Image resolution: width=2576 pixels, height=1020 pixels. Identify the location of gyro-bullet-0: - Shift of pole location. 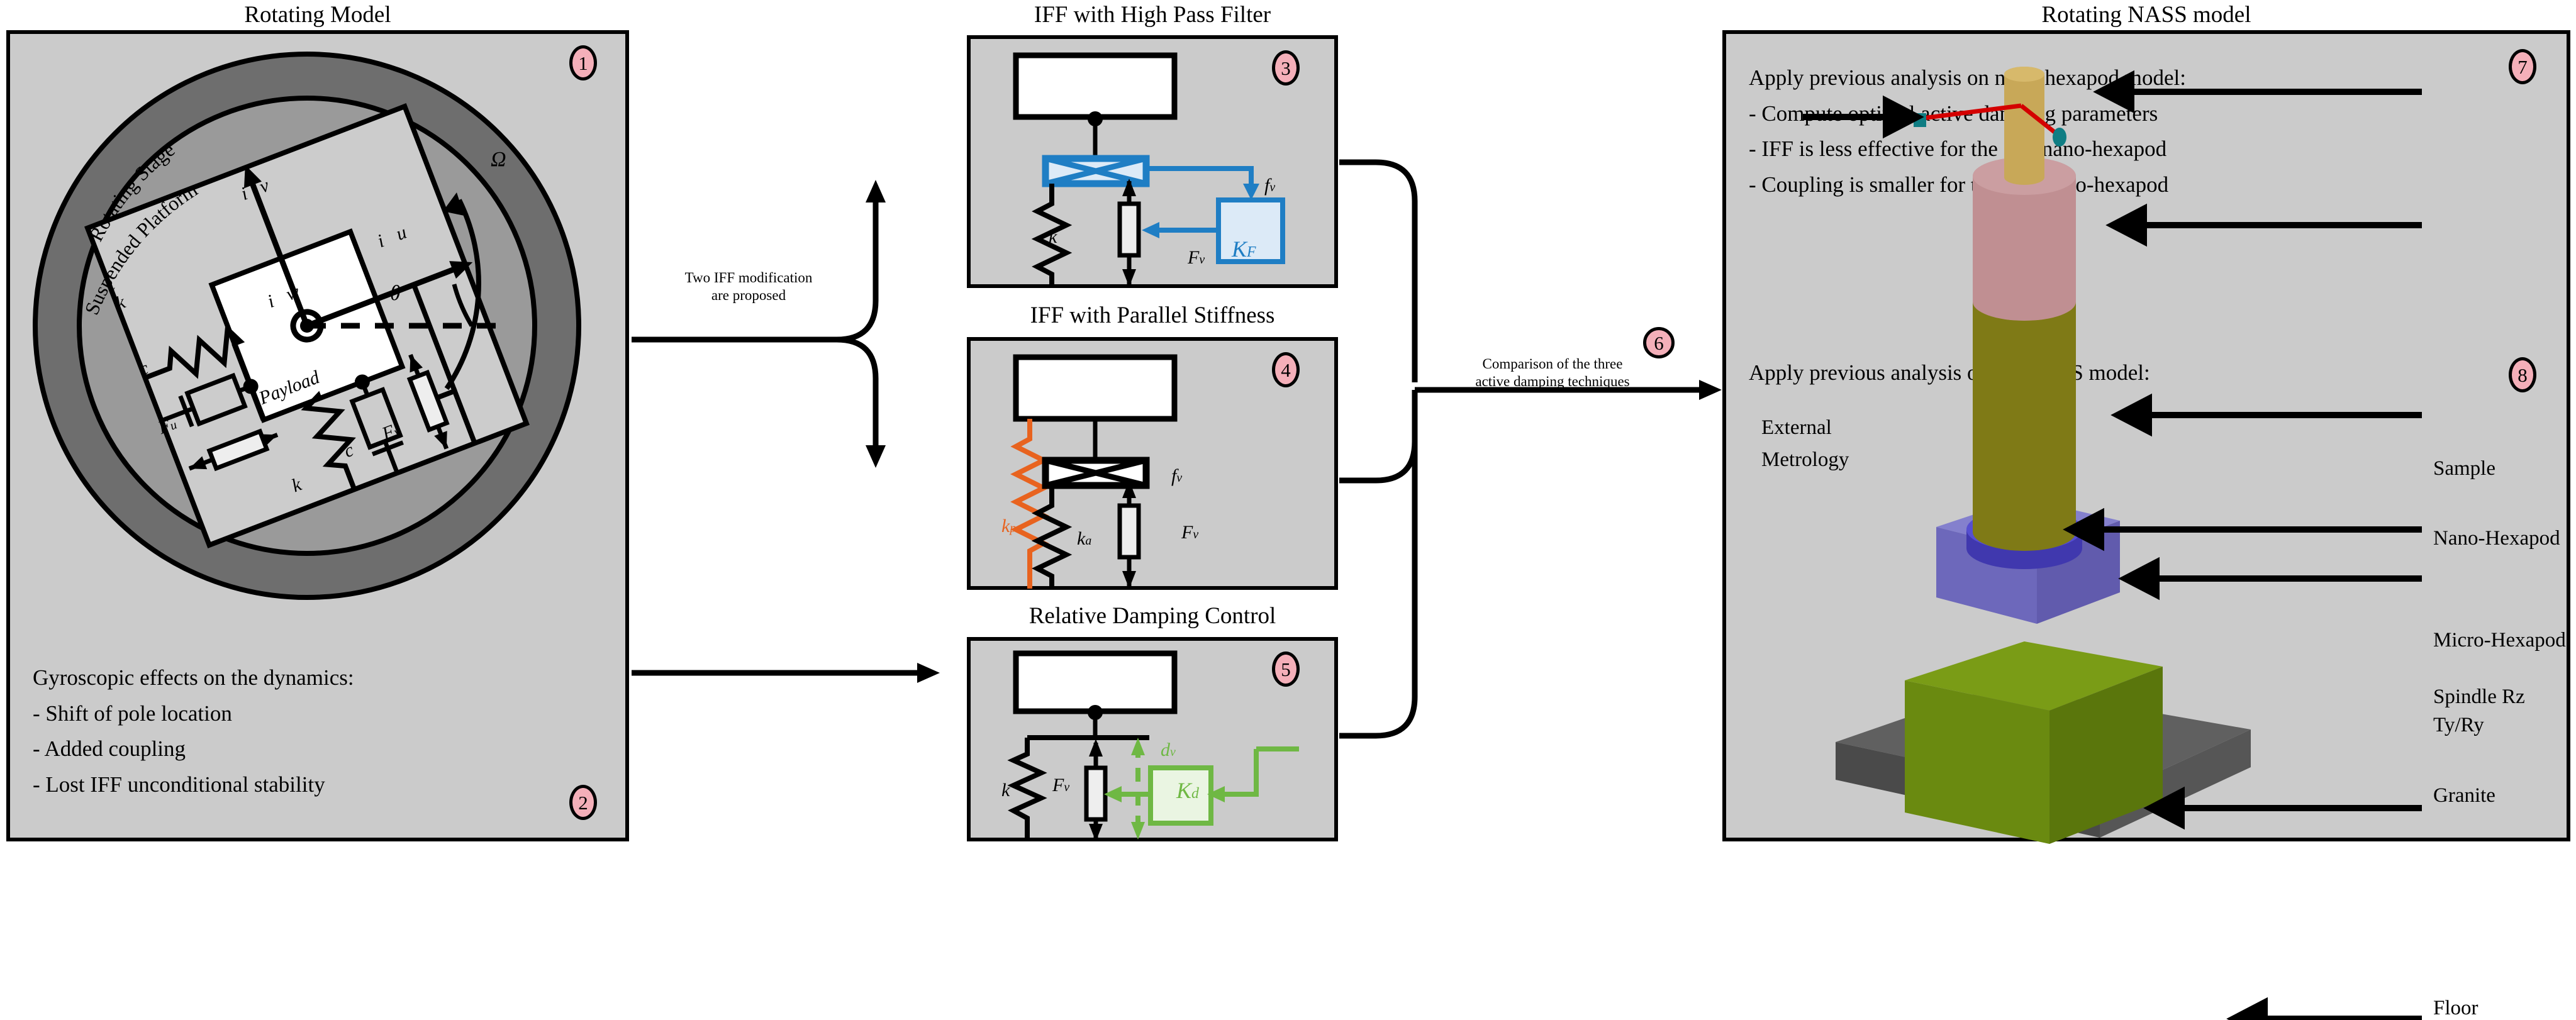
(132, 713).